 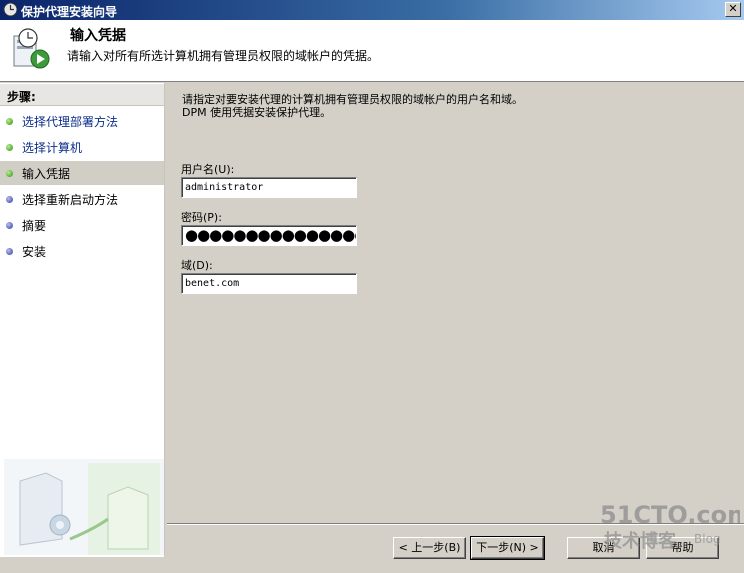 What do you see at coordinates (208, 169) in the screenshot?
I see `username-label: 用户名(U):` at bounding box center [208, 169].